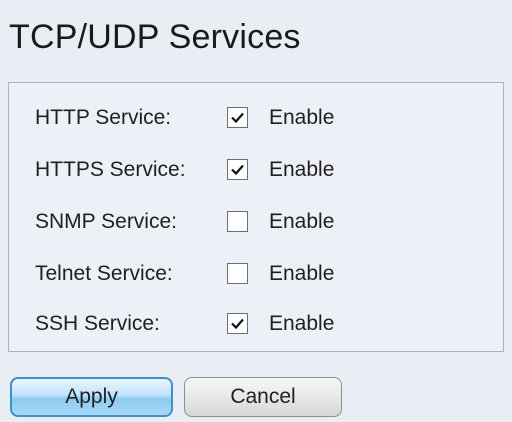 Image resolution: width=512 pixels, height=422 pixels. Describe the element at coordinates (255, 324) in the screenshot. I see `service-row-ssh: SSH Service: Enable` at that location.